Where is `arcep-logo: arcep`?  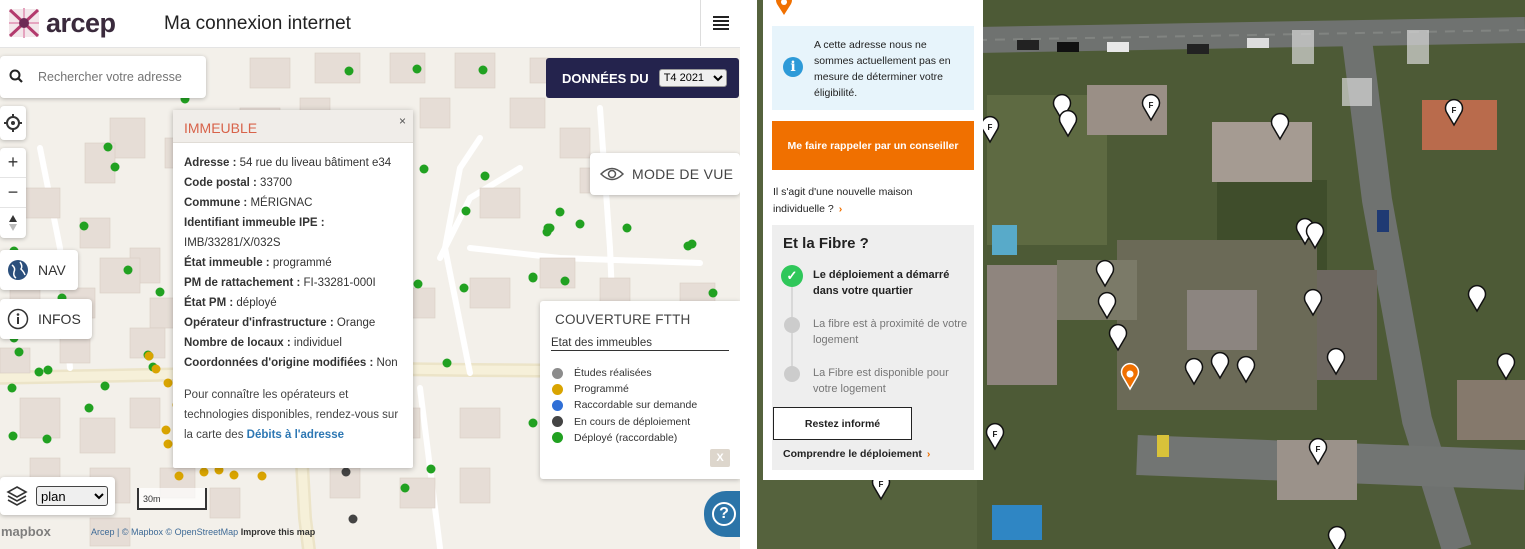
arcep-logo: arcep is located at coordinates (65, 23).